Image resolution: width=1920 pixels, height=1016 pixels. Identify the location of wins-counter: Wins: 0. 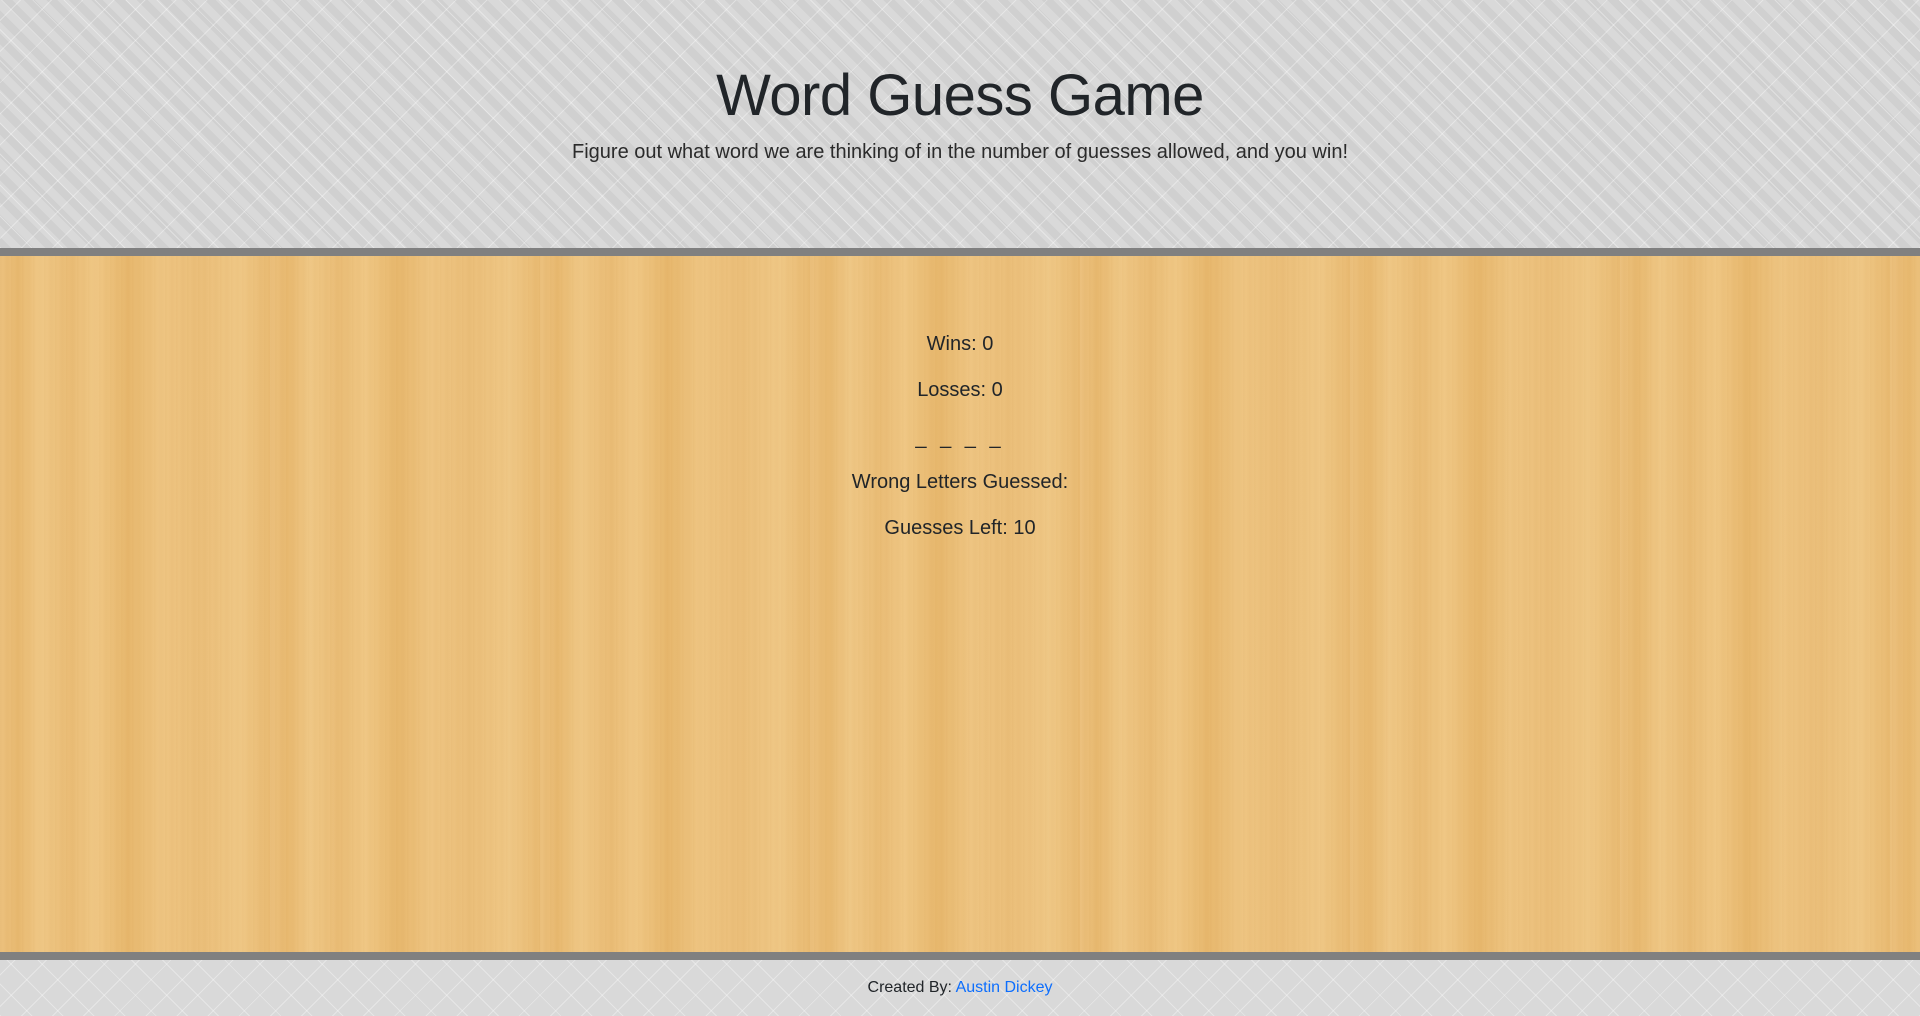
(960, 344).